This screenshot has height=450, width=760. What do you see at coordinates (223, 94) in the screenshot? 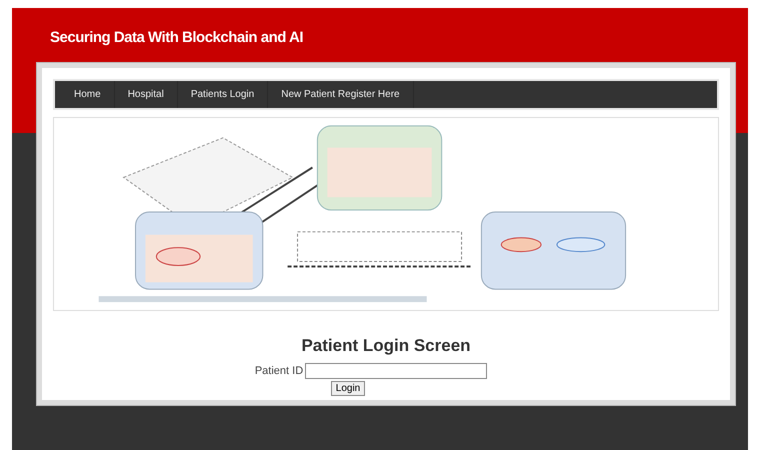
I see `nav-link: Patients Login` at bounding box center [223, 94].